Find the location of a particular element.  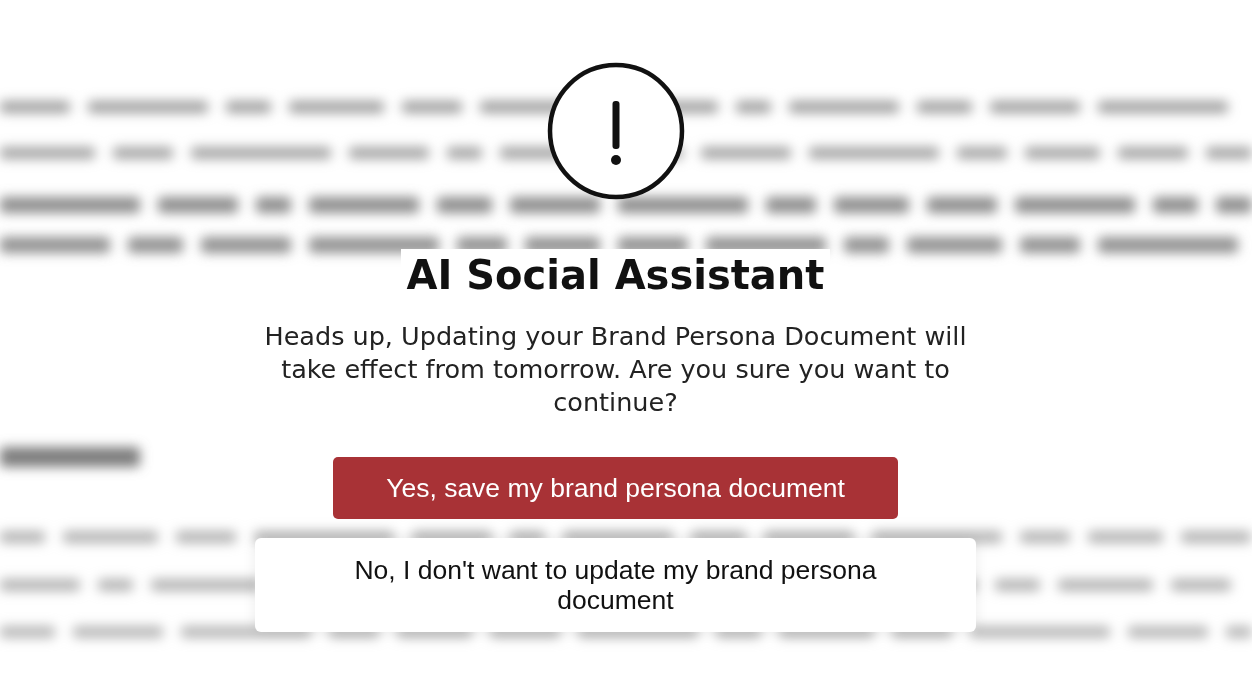

cancel-button: No, I don't want to update my brand persona document is located at coordinates (615, 585).